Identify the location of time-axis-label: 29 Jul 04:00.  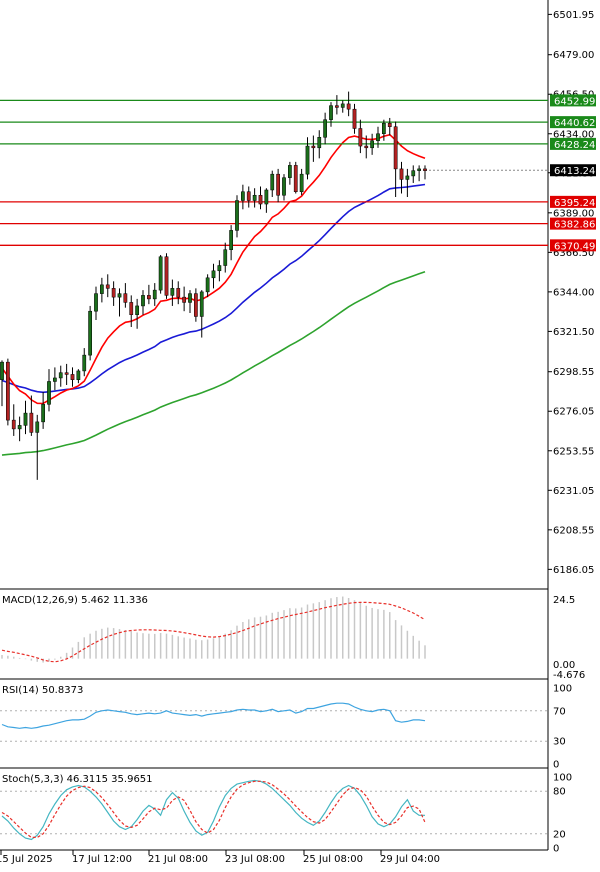
(410, 859).